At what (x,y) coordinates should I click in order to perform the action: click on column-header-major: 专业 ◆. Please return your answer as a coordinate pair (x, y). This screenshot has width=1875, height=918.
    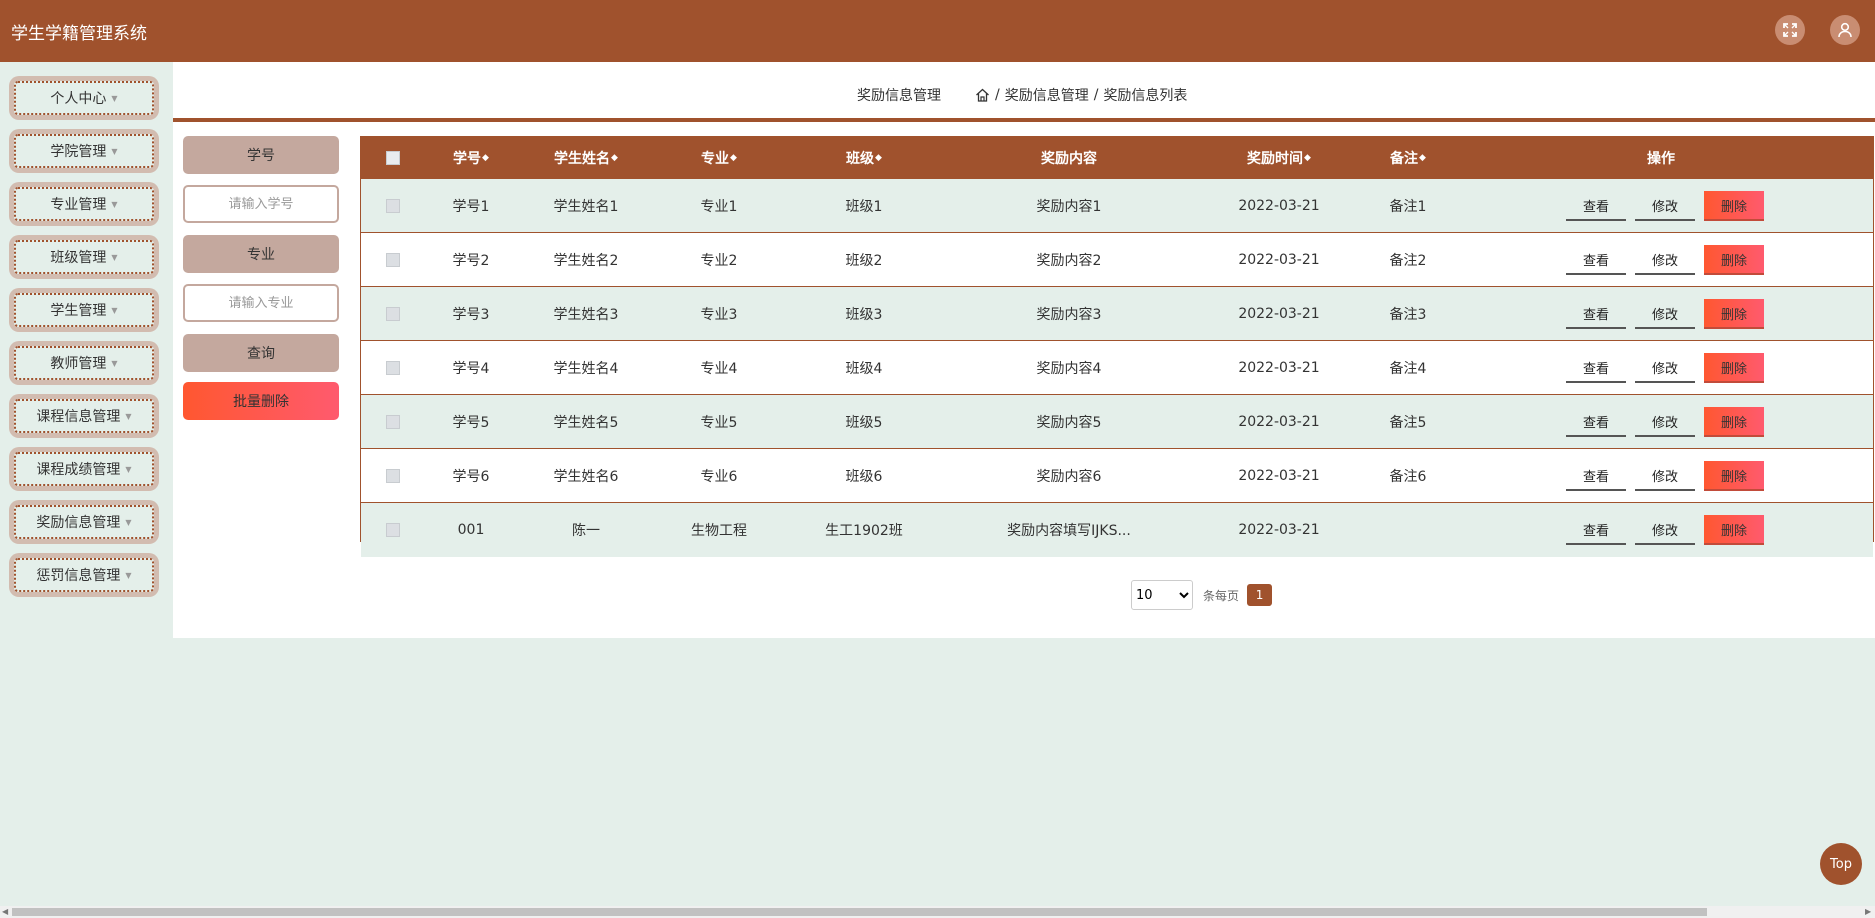
    Looking at the image, I should click on (719, 158).